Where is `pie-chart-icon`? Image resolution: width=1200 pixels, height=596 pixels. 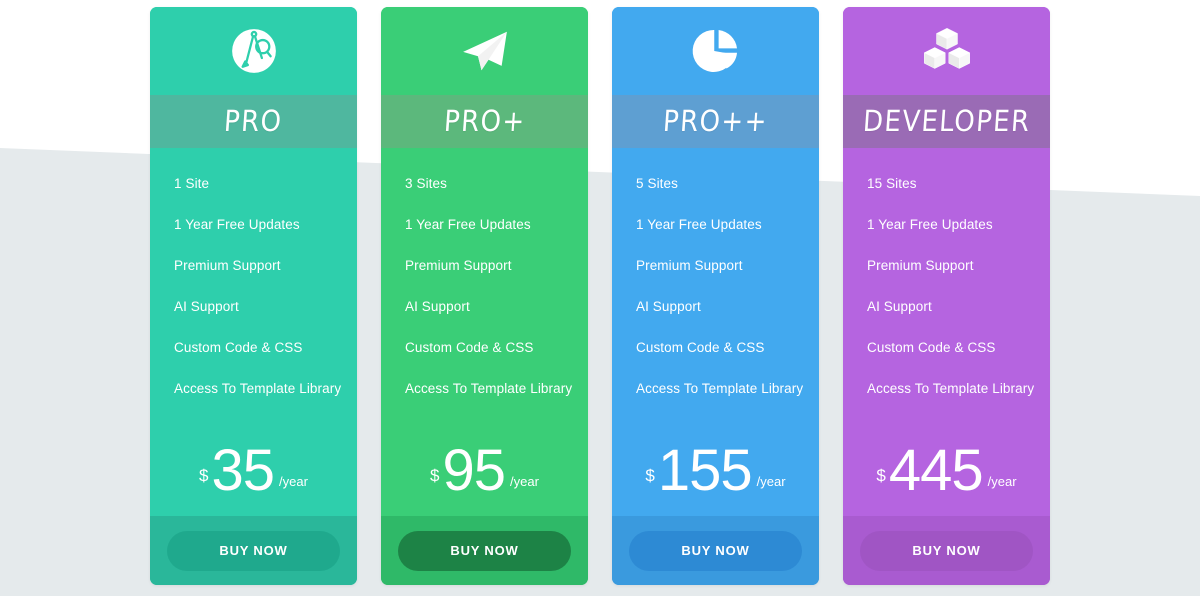 pie-chart-icon is located at coordinates (716, 51).